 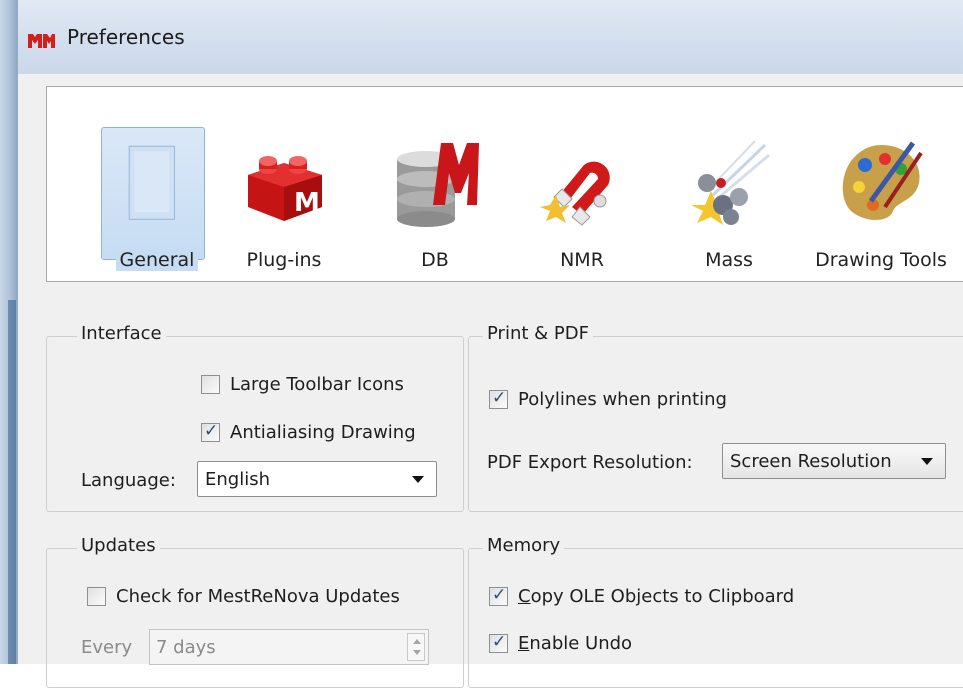 I want to click on copy-ole-checkbox, so click(x=498, y=595).